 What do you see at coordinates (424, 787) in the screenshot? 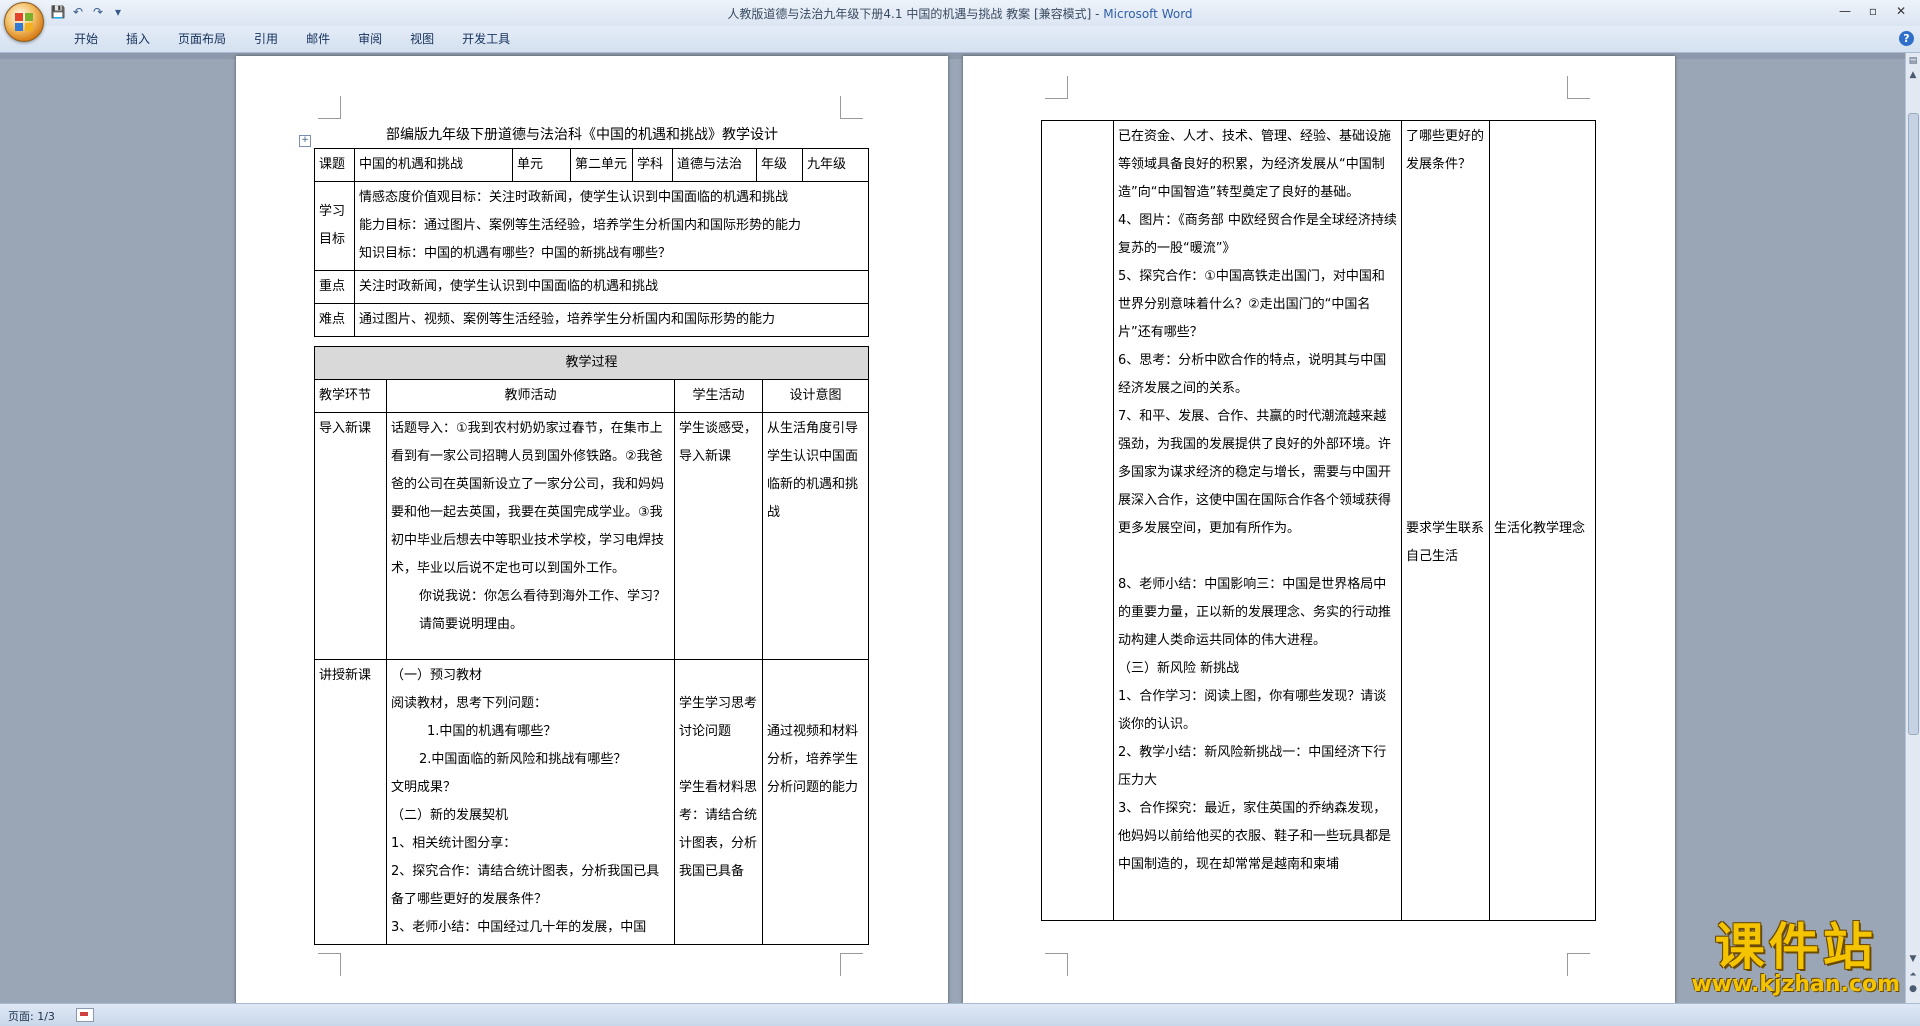
I see `lecture-line: 文明成果？` at bounding box center [424, 787].